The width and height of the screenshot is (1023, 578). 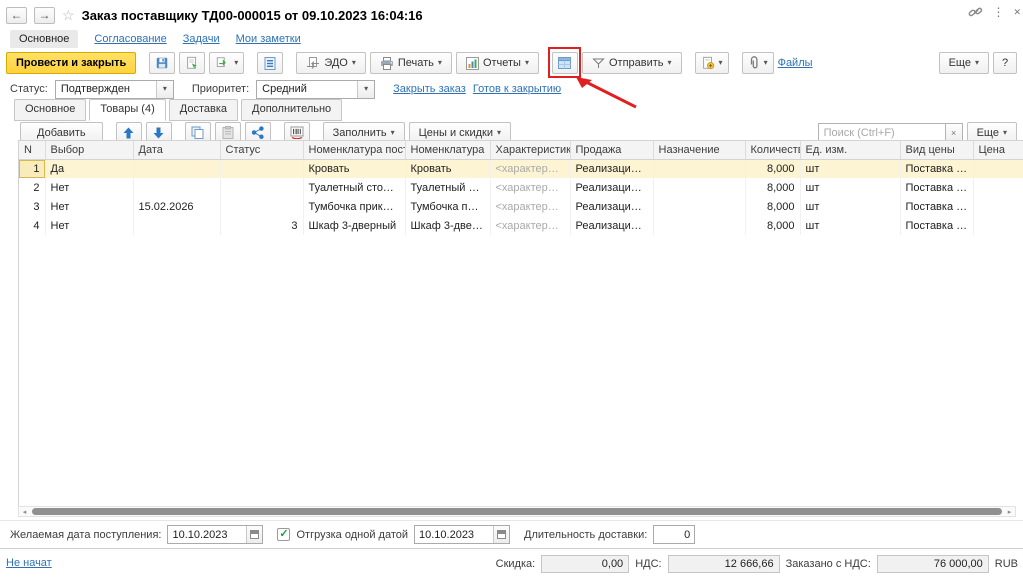 I want to click on cell: 1, so click(x=32, y=168).